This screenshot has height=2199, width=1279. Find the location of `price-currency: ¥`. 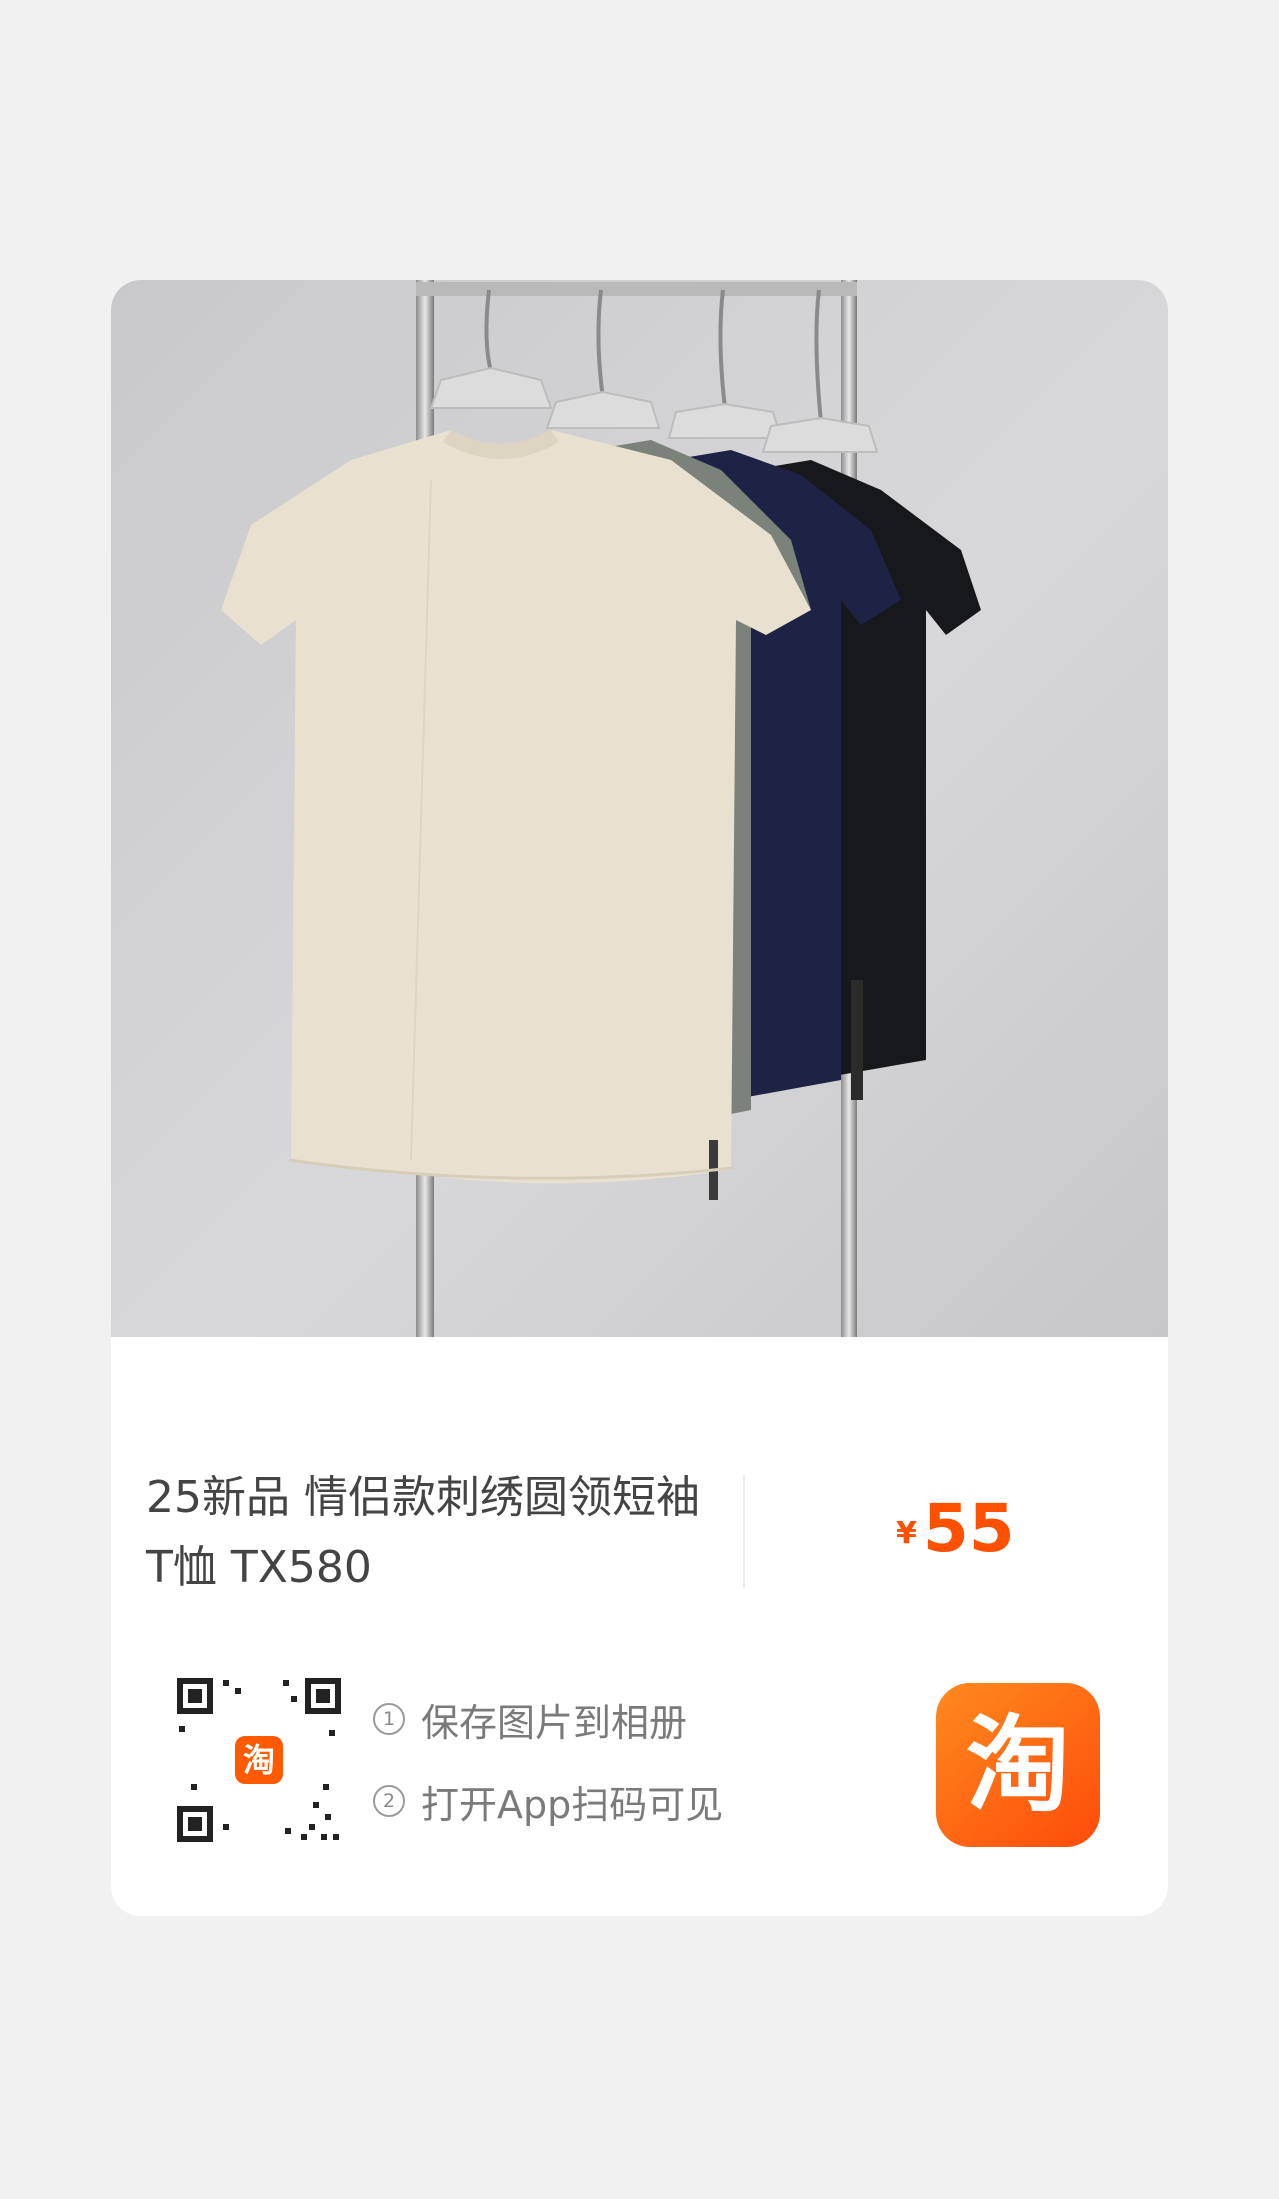

price-currency: ¥ is located at coordinates (906, 1533).